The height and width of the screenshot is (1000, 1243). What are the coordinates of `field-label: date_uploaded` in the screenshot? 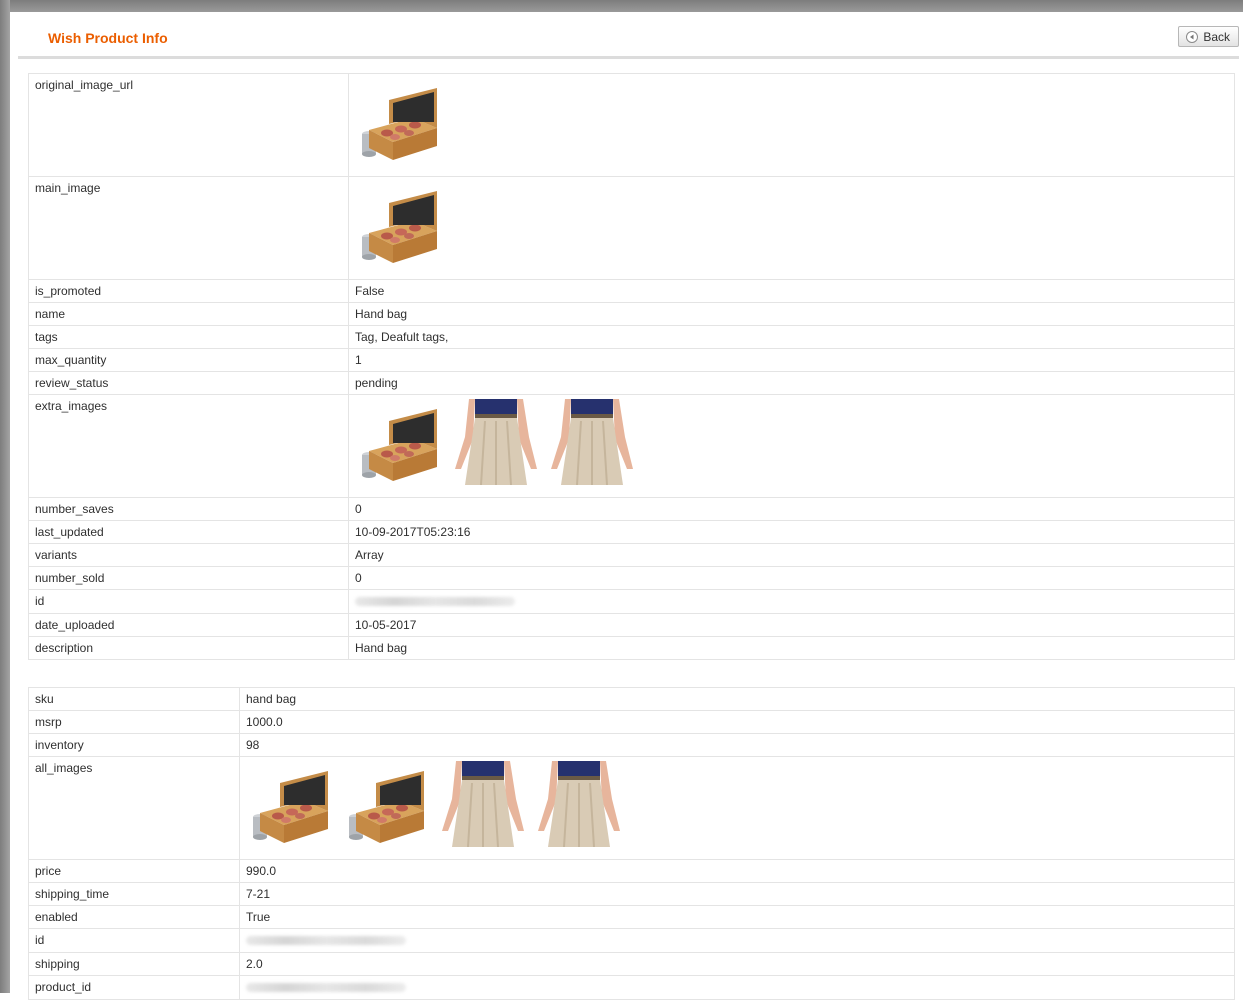 It's located at (188, 625).